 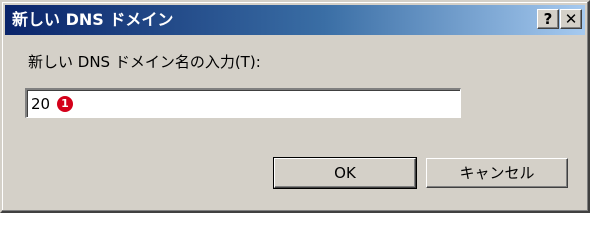 I want to click on ok-button: OK, so click(x=345, y=173).